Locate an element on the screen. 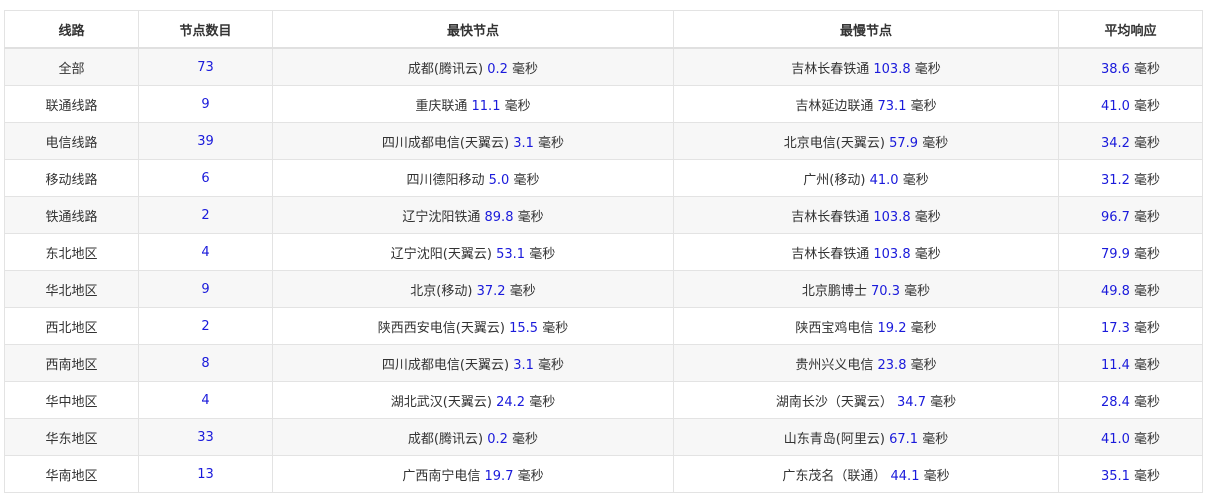 The image size is (1214, 503). route-cell: 华北地区 is located at coordinates (71, 289).